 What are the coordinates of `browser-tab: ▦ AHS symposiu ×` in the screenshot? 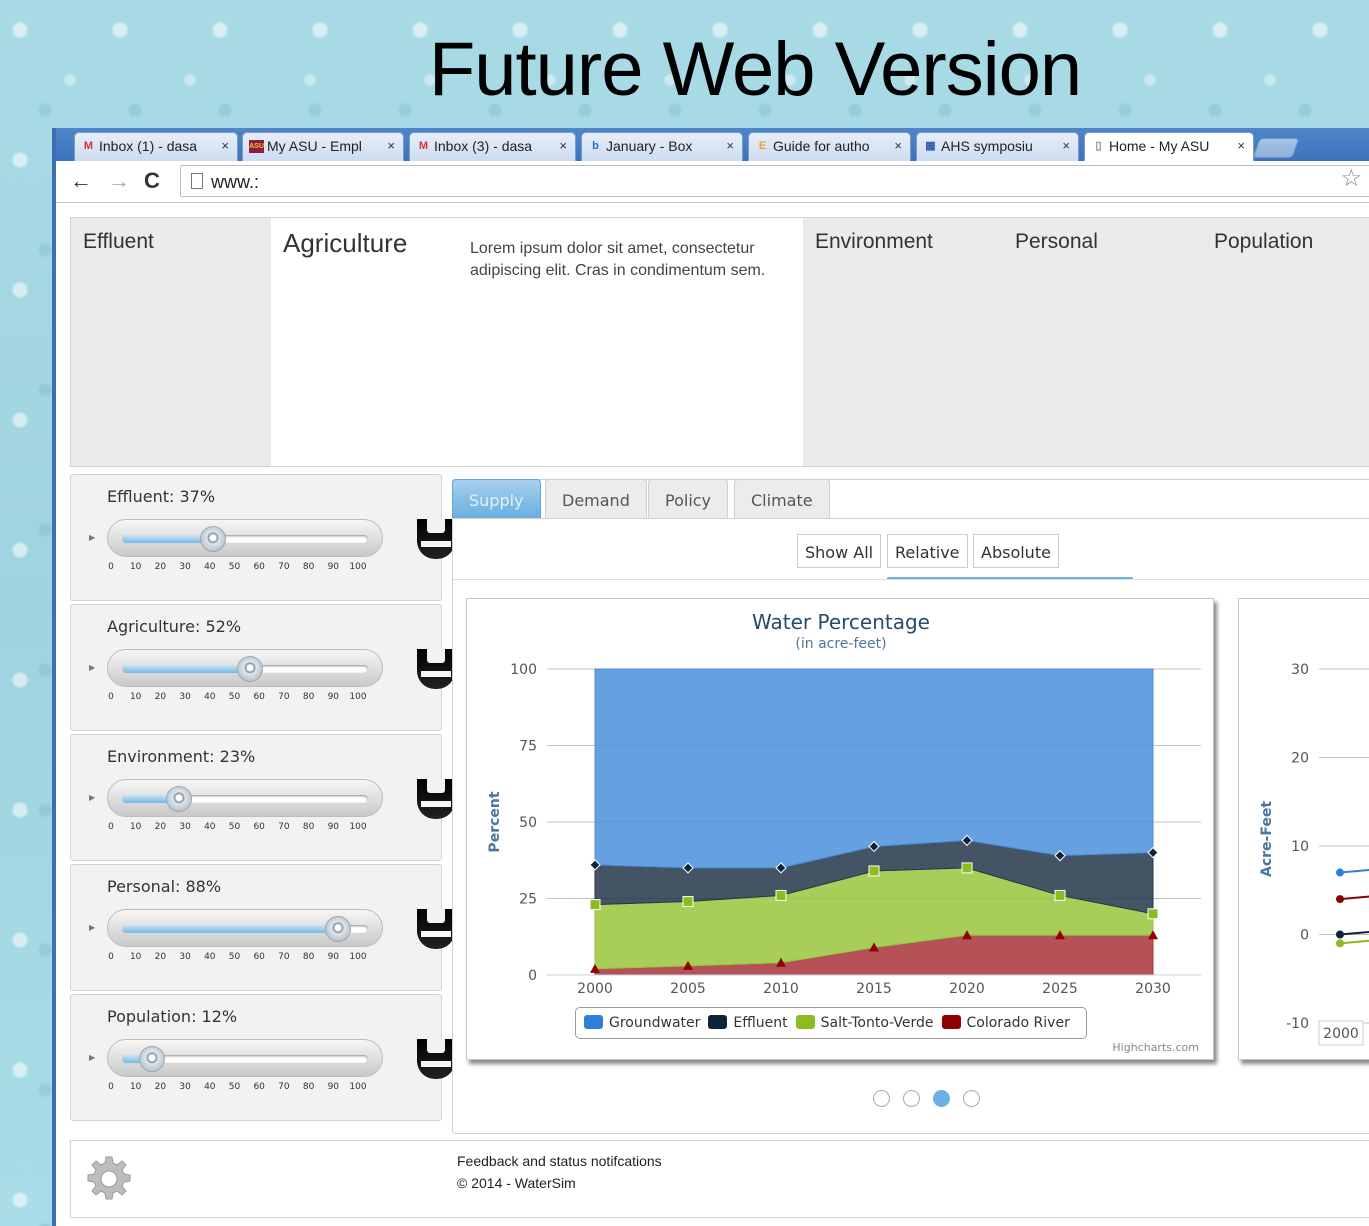 It's located at (997, 146).